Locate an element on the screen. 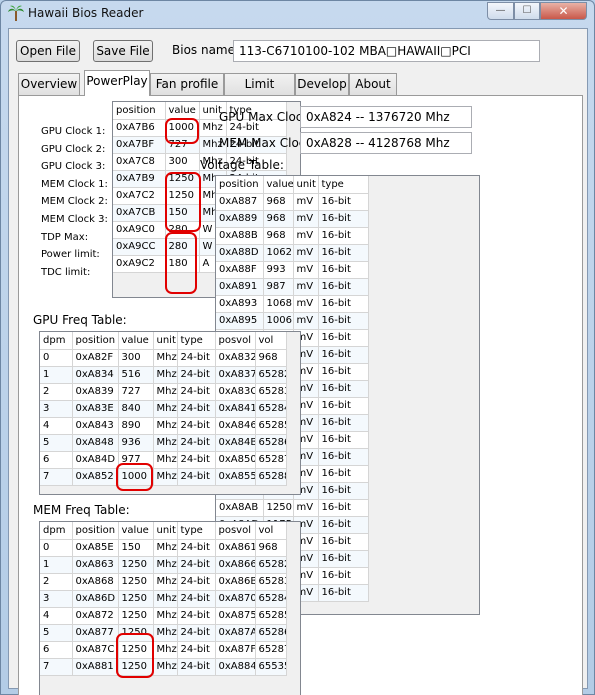 The width and height of the screenshot is (595, 695). table-cell: 0xA868 is located at coordinates (95, 582).